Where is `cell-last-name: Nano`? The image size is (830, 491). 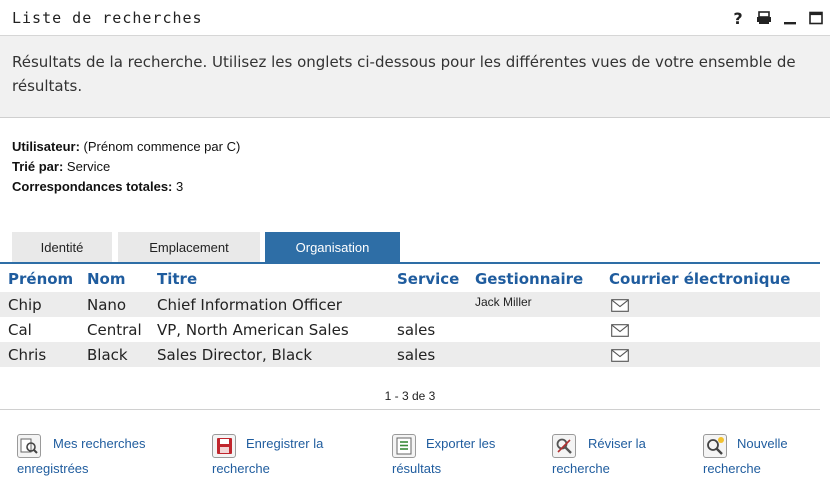
cell-last-name: Nano is located at coordinates (114, 304).